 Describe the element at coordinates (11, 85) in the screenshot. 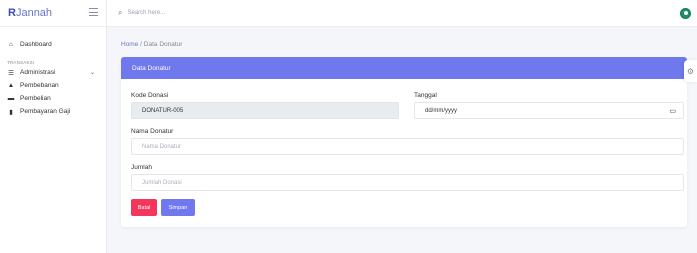

I see `bank-icon: ▲` at that location.